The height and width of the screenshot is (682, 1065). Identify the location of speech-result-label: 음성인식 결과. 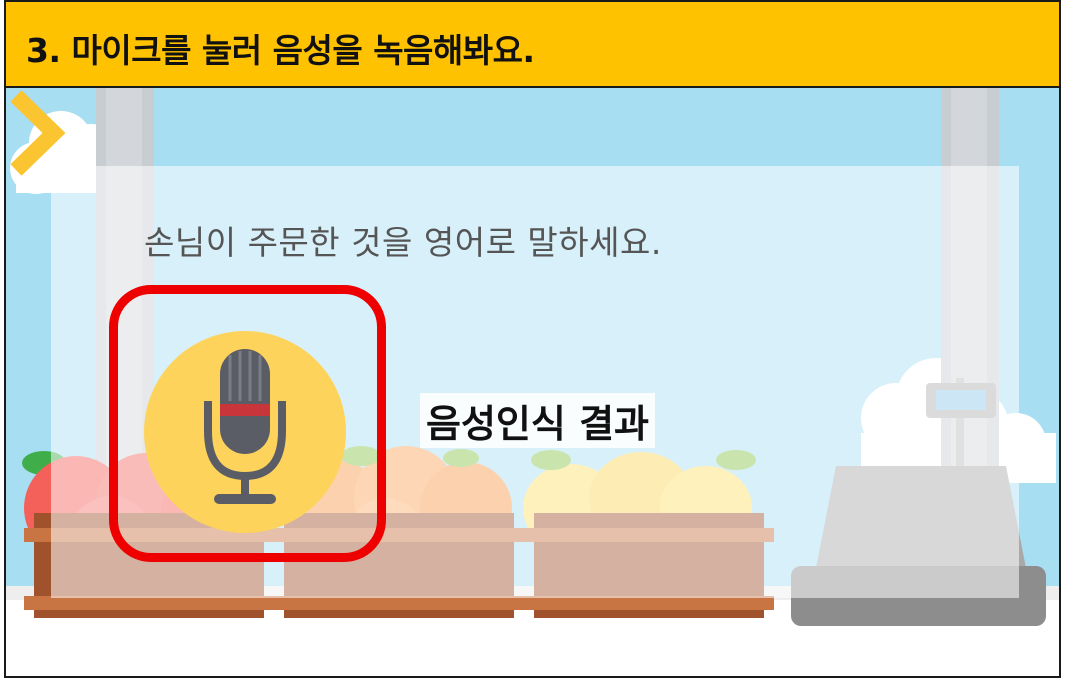
(537, 420).